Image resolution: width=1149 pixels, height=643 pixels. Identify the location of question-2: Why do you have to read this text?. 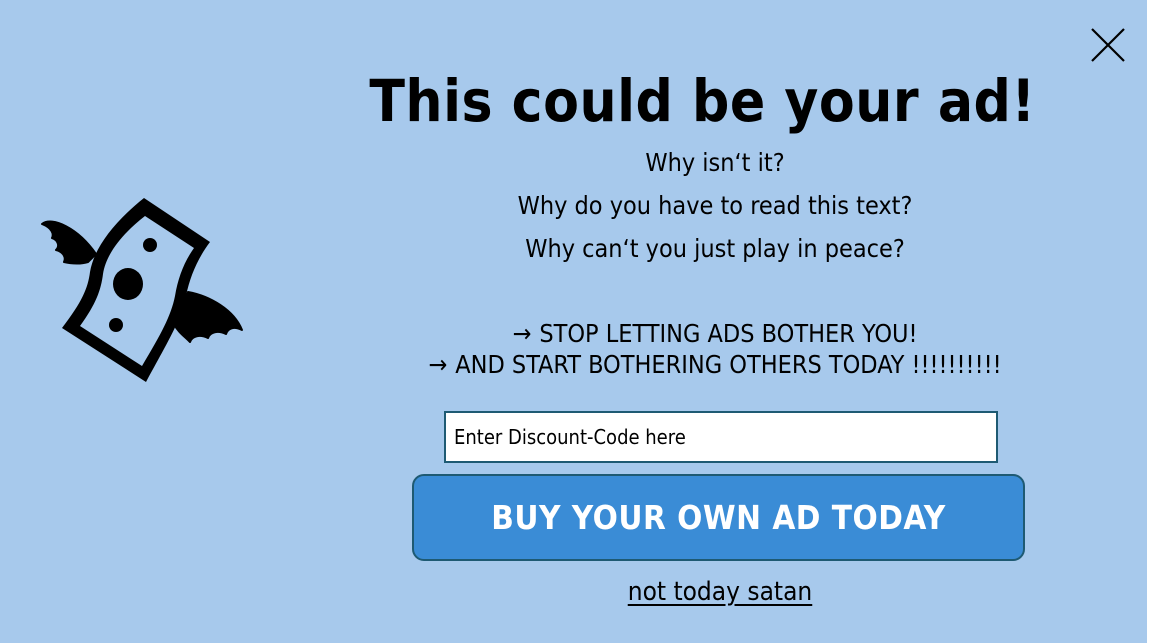
(715, 205).